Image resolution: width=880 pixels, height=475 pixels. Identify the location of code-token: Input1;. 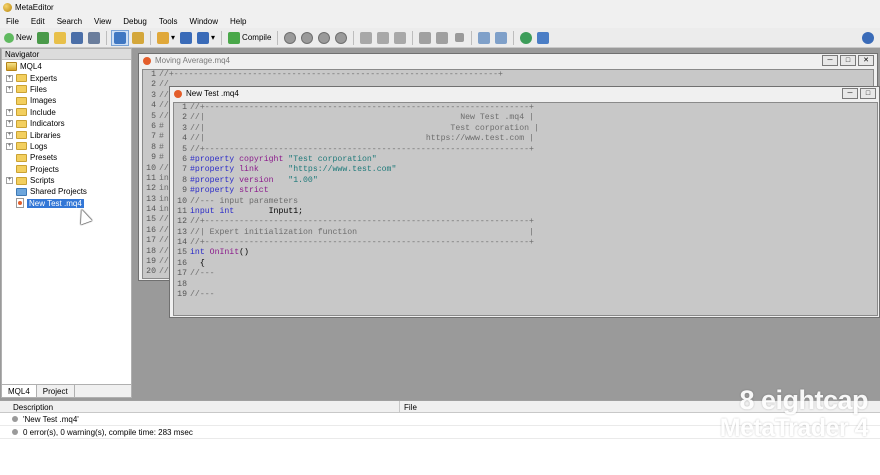
(286, 211).